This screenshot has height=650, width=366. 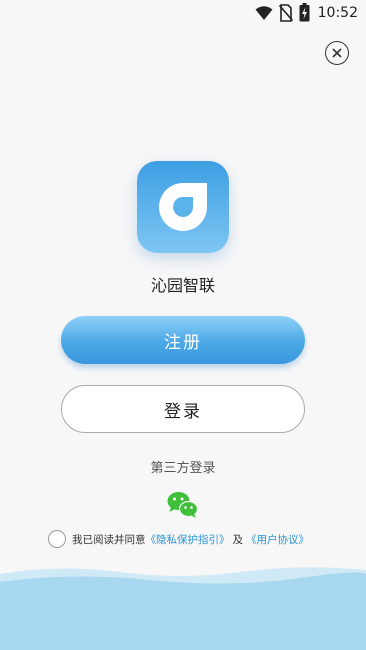 I want to click on agreement-row: 我已阅读并同意 《隐私保护指引》 及 《用户协议》, so click(x=178, y=539).